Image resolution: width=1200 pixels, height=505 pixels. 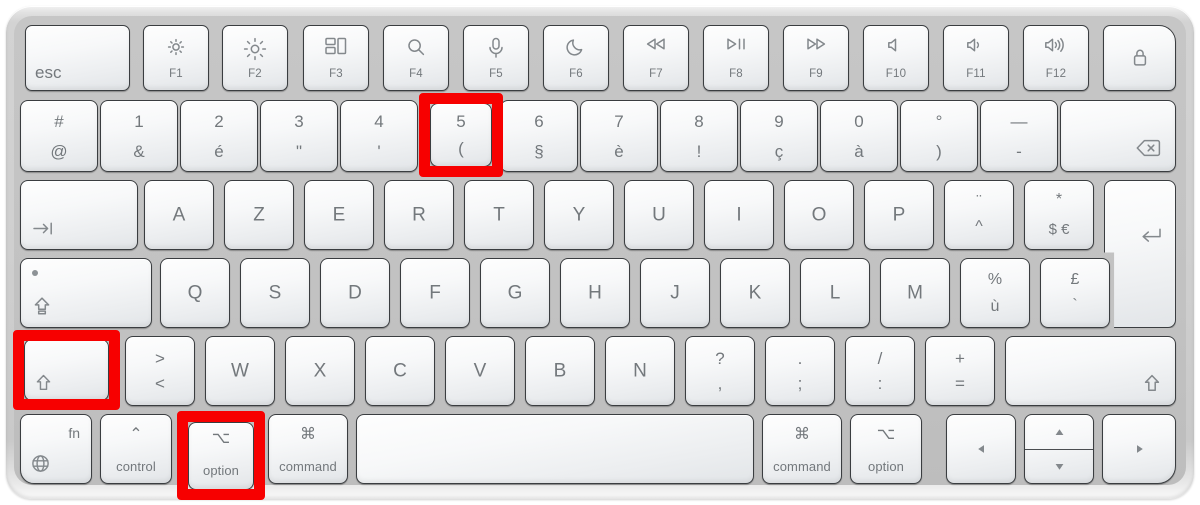 I want to click on key-f5: F5, so click(x=496, y=58).